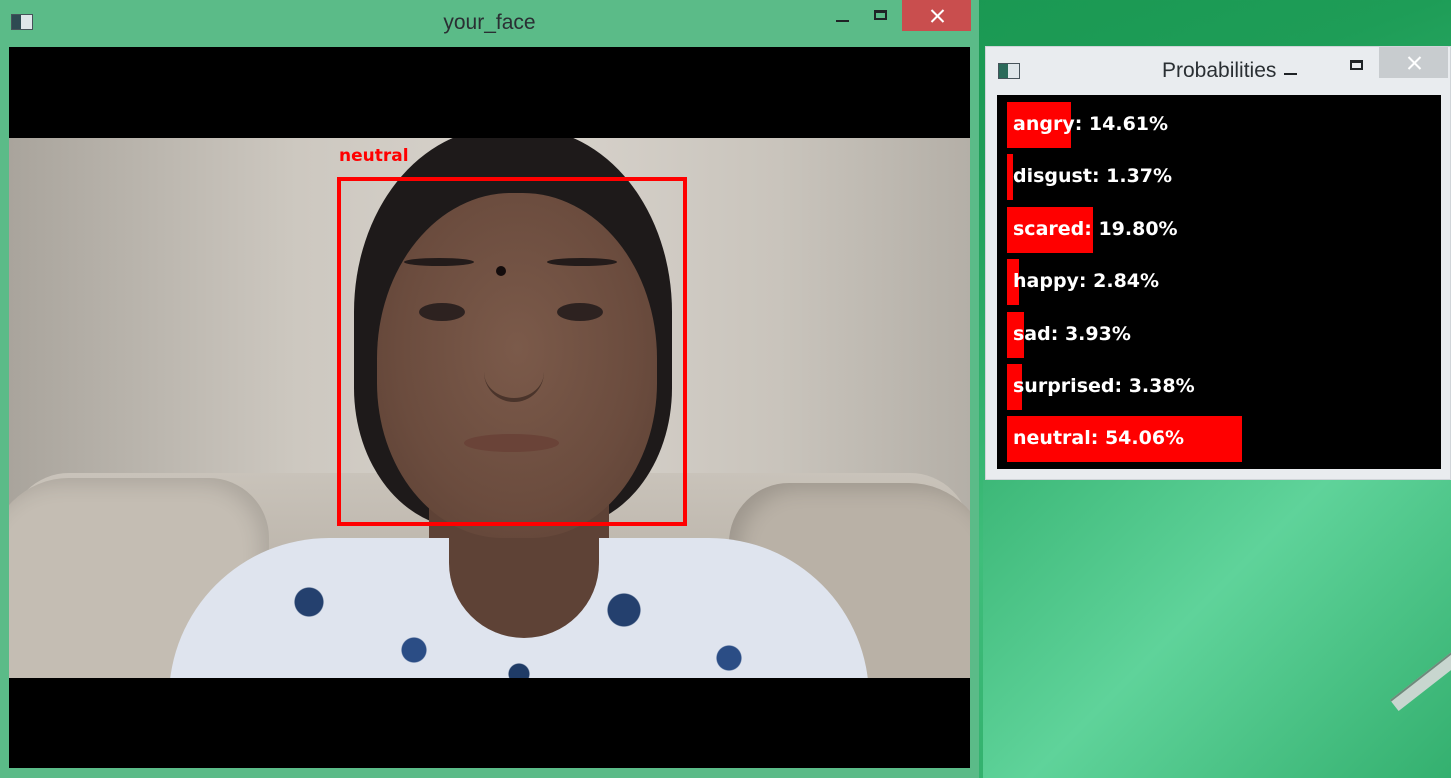 This screenshot has width=1451, height=778. Describe the element at coordinates (1093, 176) in the screenshot. I see `probability-label: disgust: 1.37%` at that location.